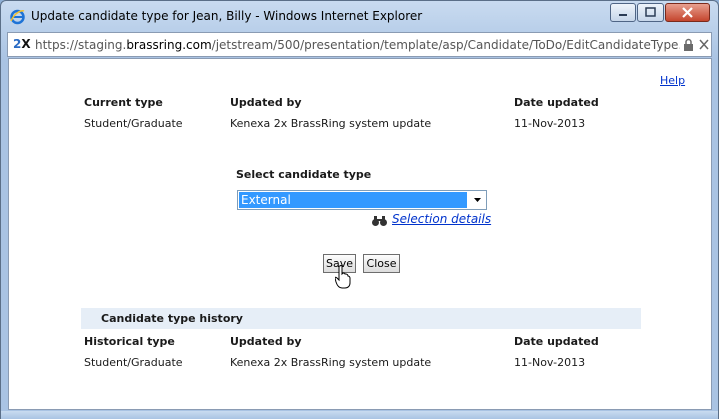 Image resolution: width=719 pixels, height=419 pixels. Describe the element at coordinates (129, 341) in the screenshot. I see `historical-type-header: Historical type` at that location.